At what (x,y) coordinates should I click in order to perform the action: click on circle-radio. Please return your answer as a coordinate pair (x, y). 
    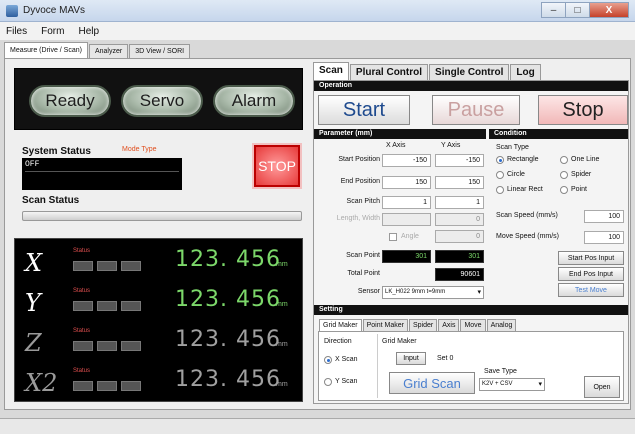
    Looking at the image, I should click on (500, 175).